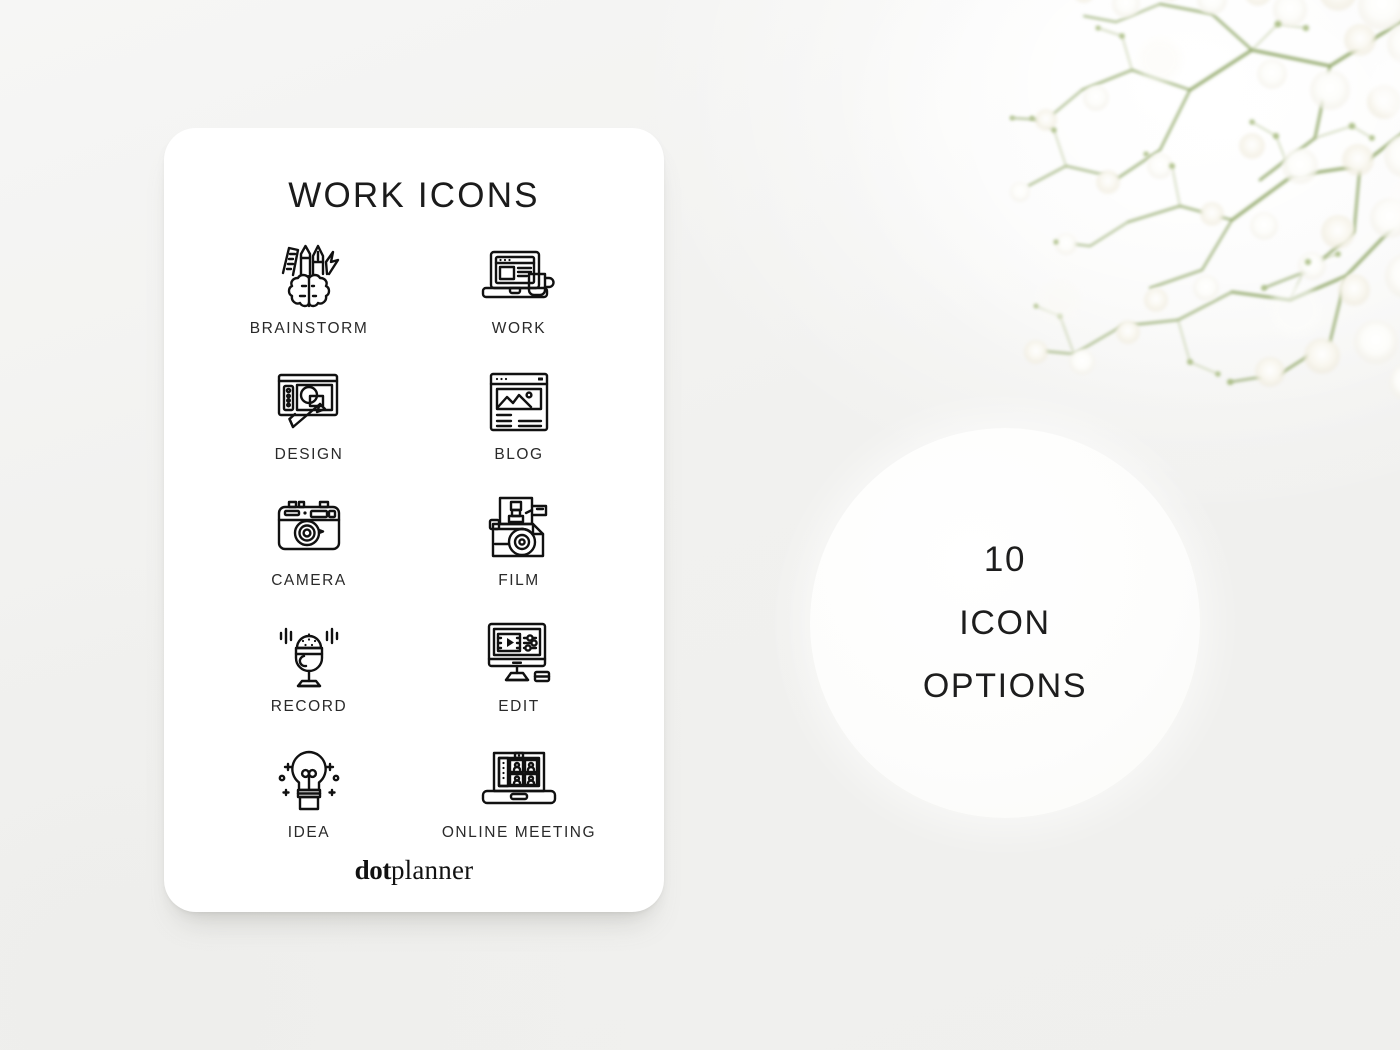  I want to click on icon-item-design: DESIGN, so click(309, 429).